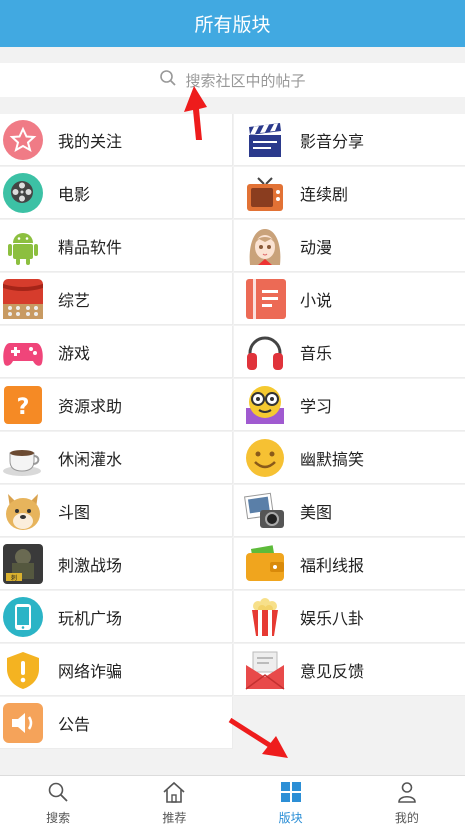 The width and height of the screenshot is (465, 830). I want to click on tab-mine: 我的, so click(407, 803).